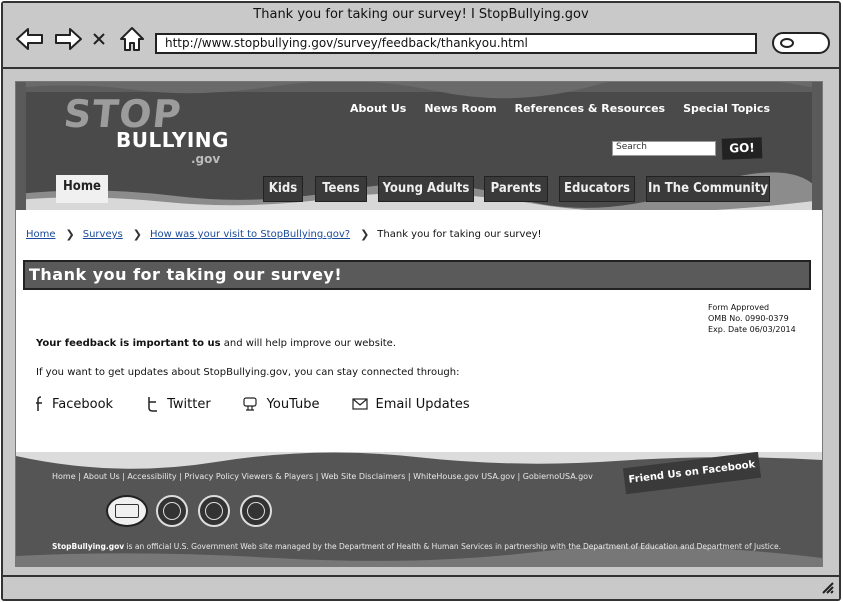  I want to click on agency-seals, so click(194, 511).